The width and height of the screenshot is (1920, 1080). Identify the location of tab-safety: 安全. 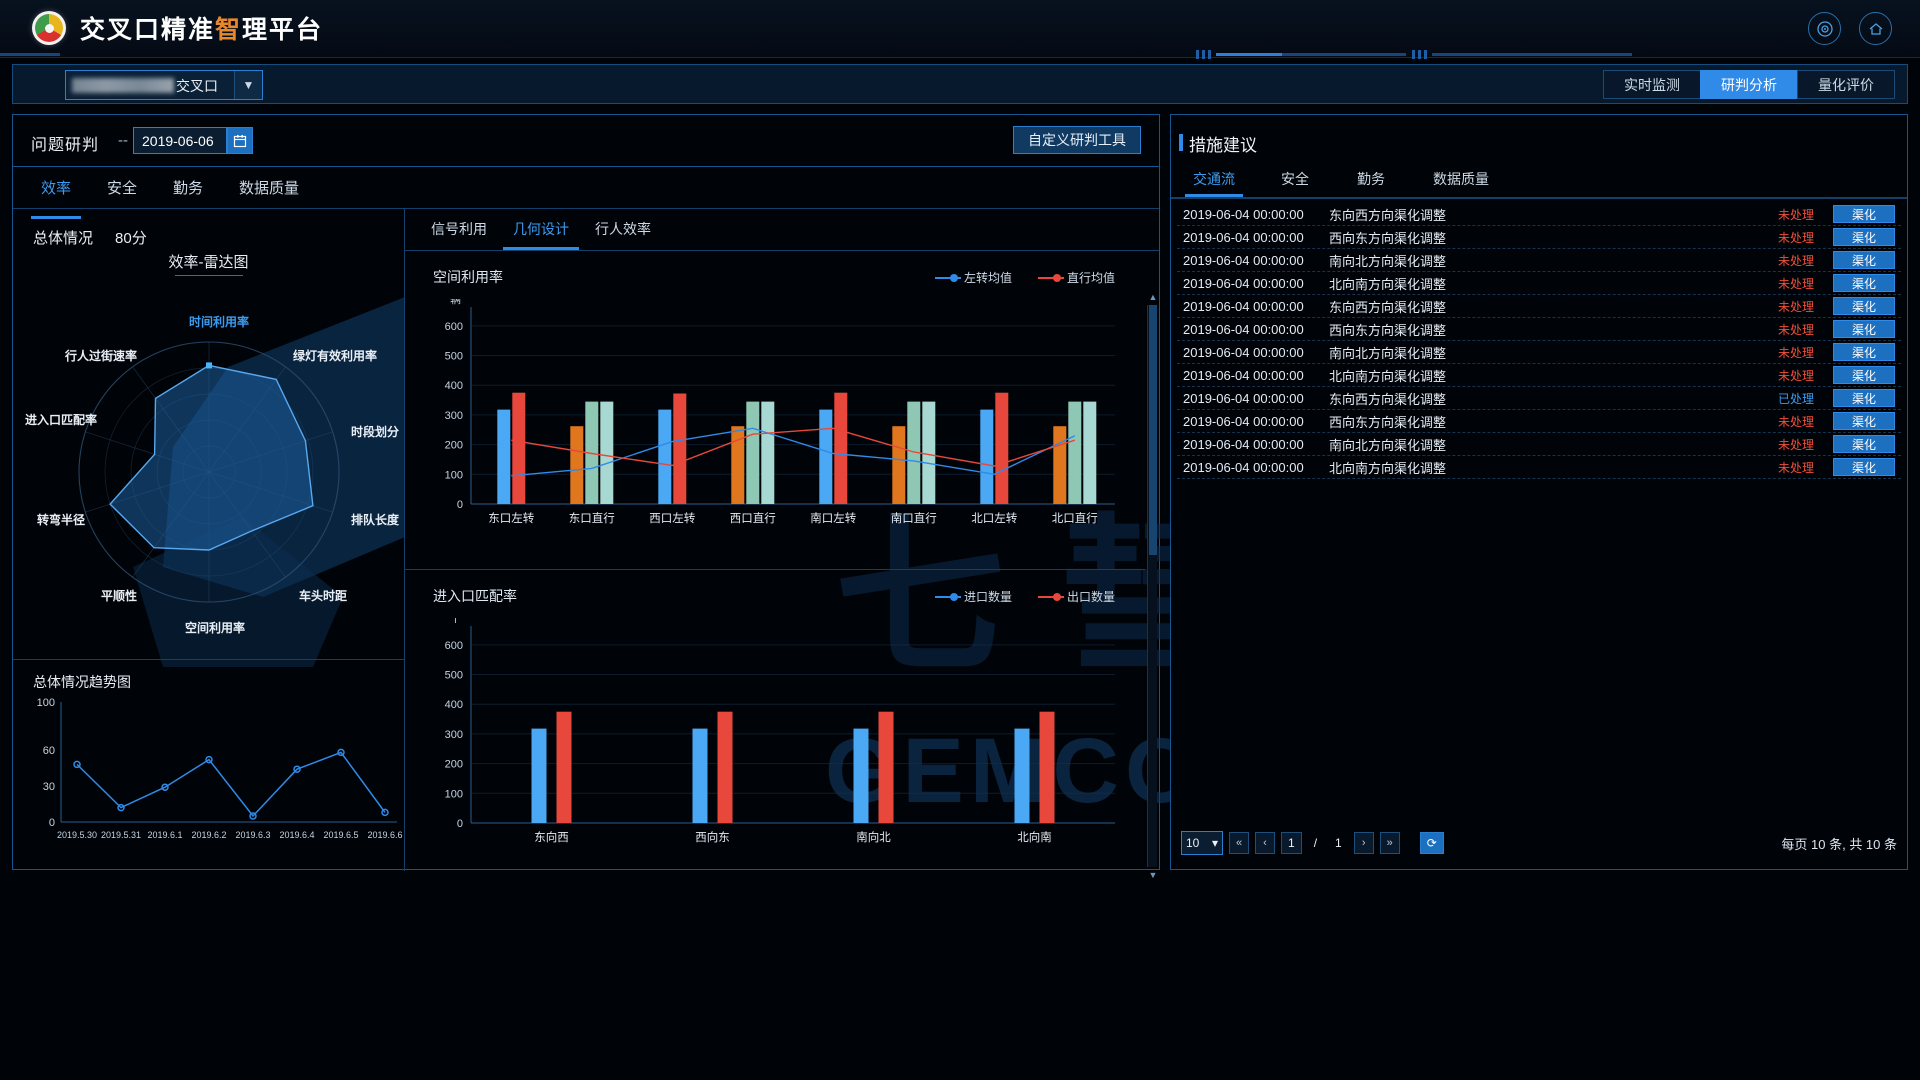
(122, 192).